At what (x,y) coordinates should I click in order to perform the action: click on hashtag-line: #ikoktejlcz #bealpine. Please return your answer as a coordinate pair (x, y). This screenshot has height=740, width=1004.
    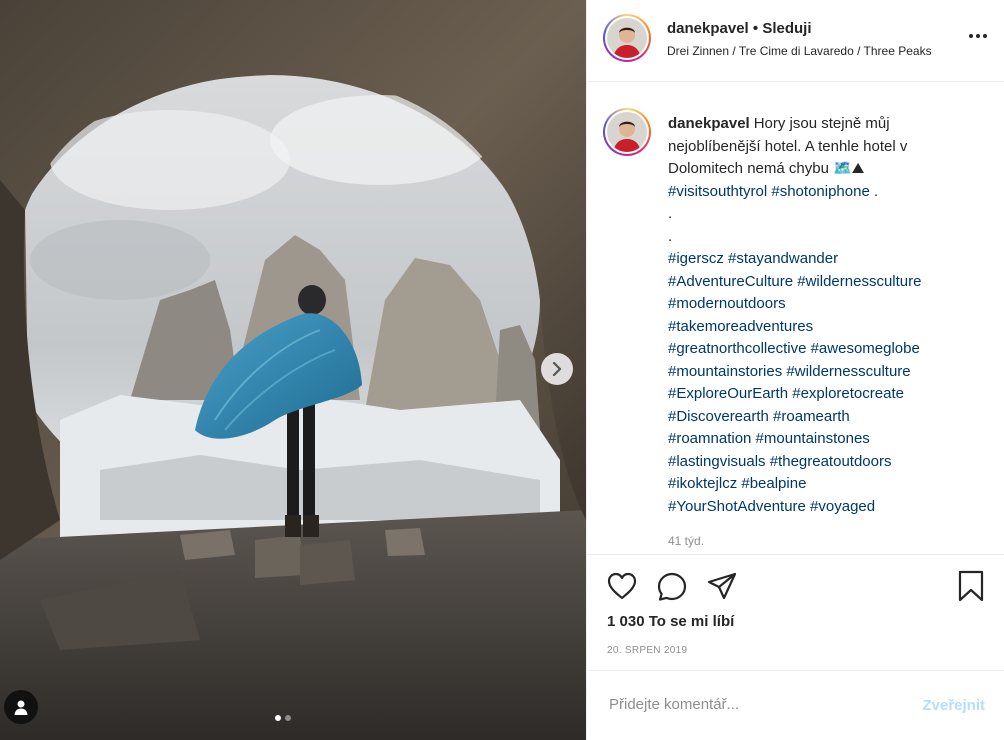
    Looking at the image, I should click on (823, 484).